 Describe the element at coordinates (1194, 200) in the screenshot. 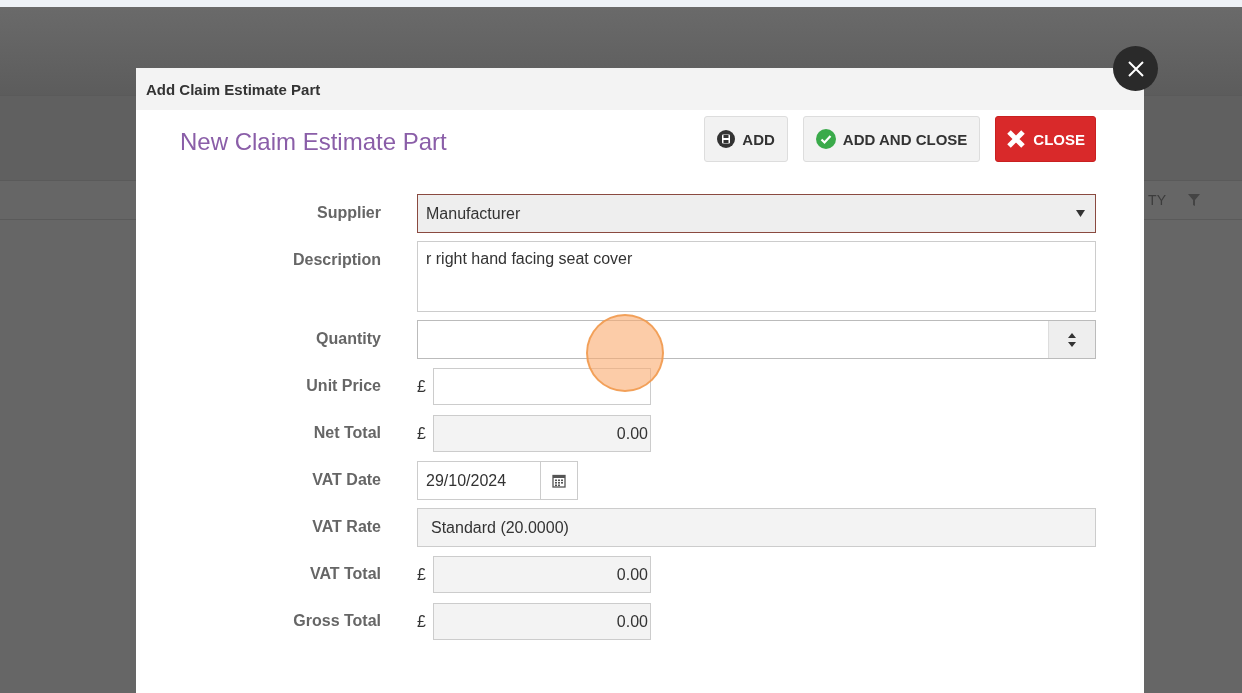

I see `filter-icon` at that location.